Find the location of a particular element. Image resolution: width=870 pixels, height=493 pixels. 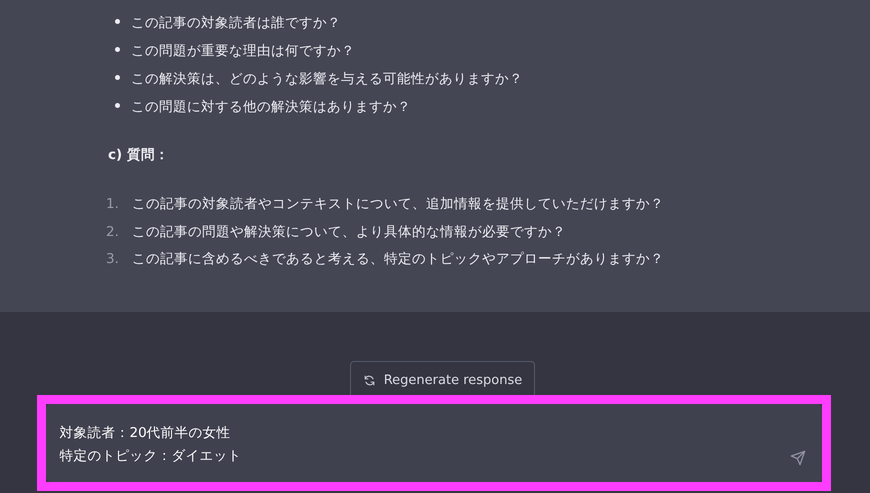

list-item: この記事の問題や解決策について、より具体的な情報が必要ですか？ is located at coordinates (349, 231).